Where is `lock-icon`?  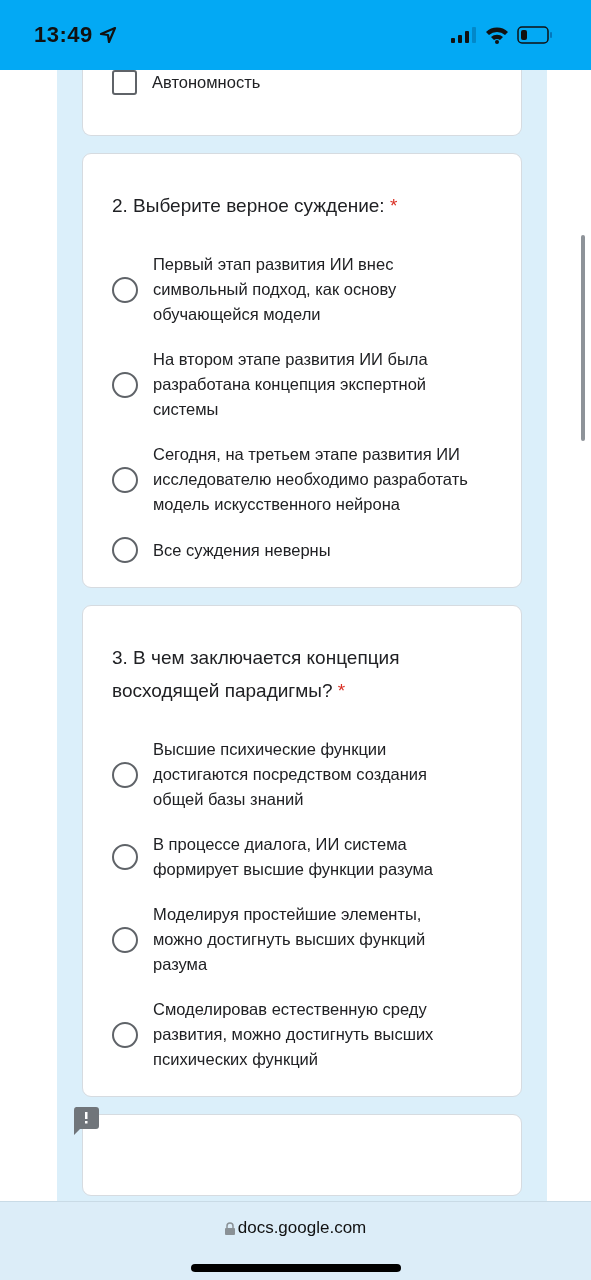
lock-icon is located at coordinates (229, 1228).